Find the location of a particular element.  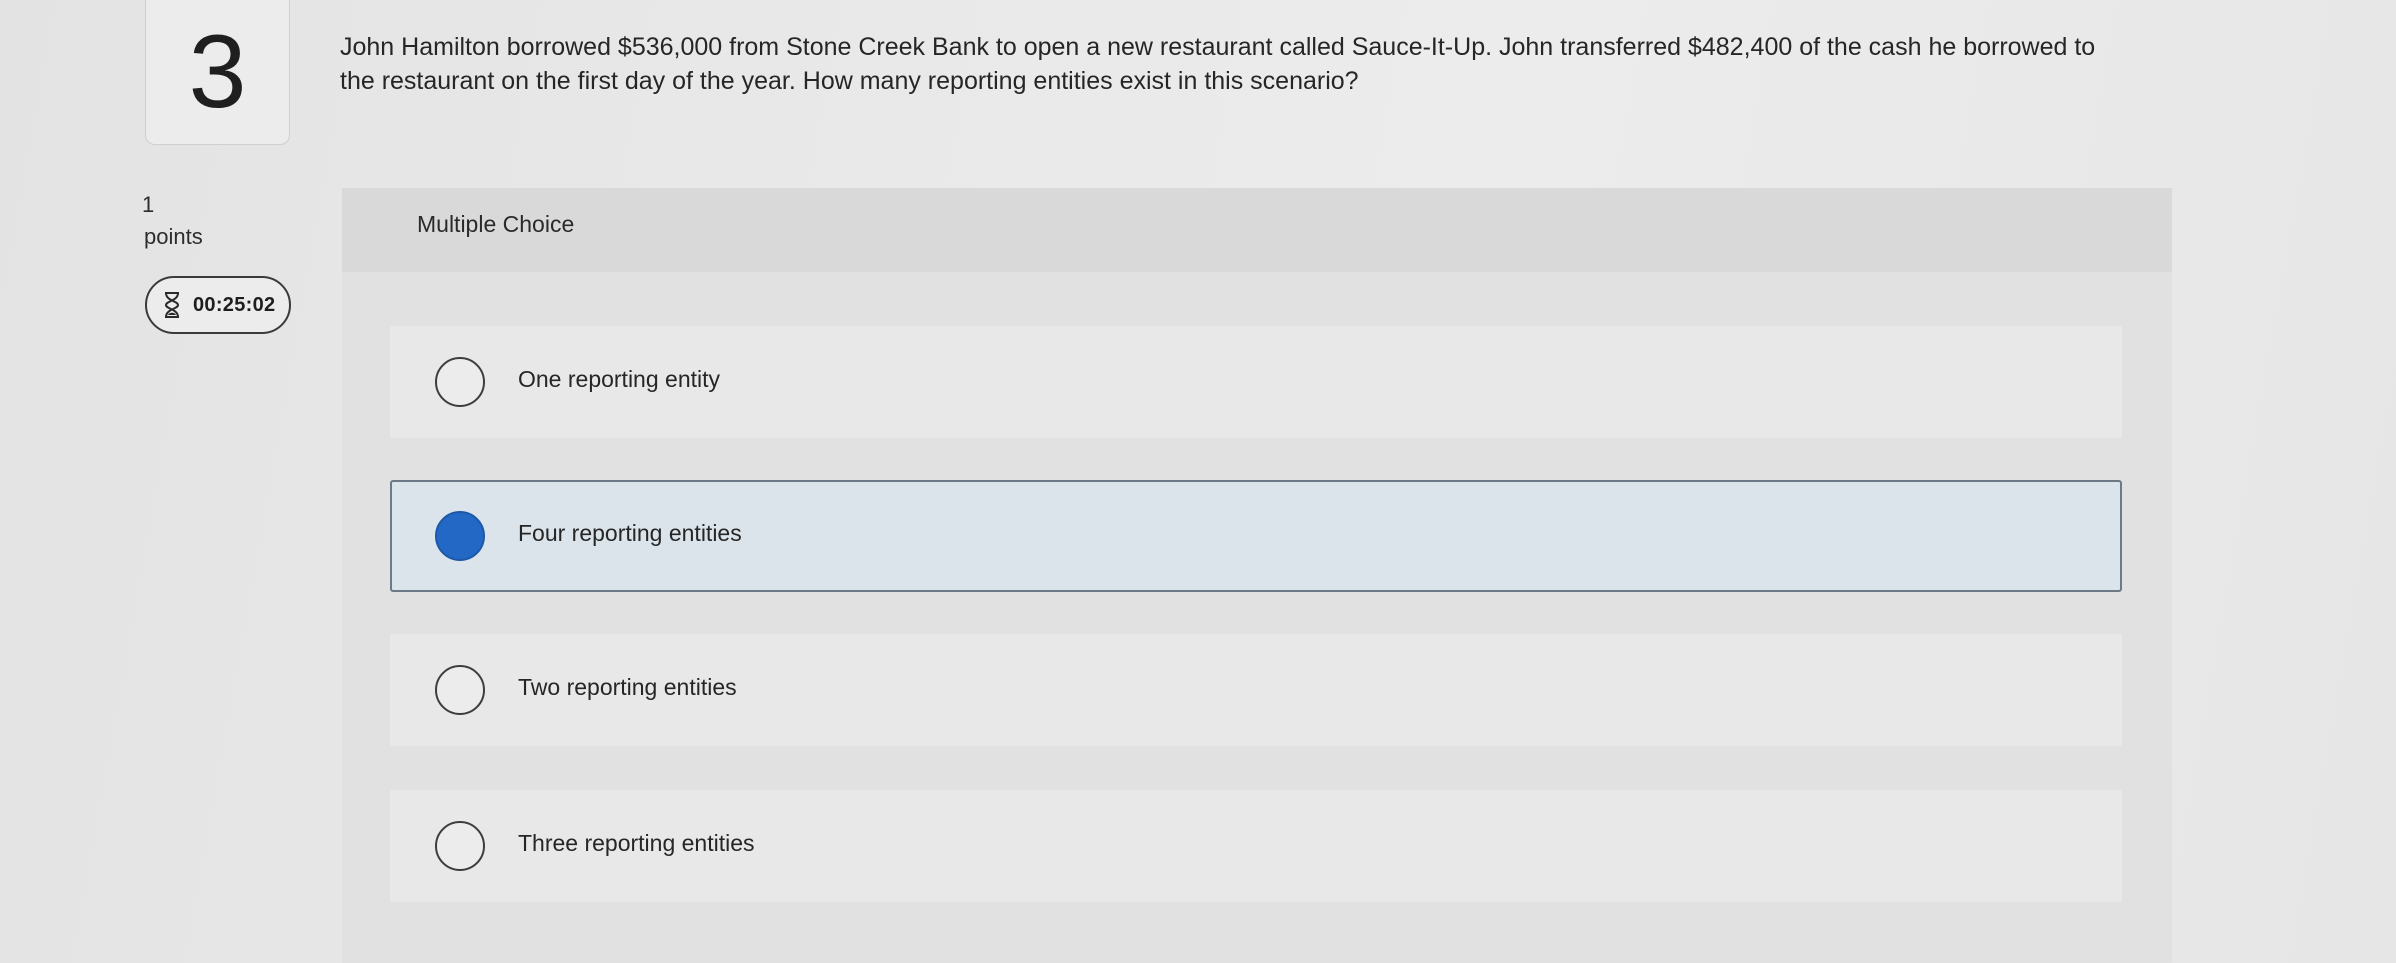

answer-panel-header: Multiple Choice is located at coordinates (1257, 230).